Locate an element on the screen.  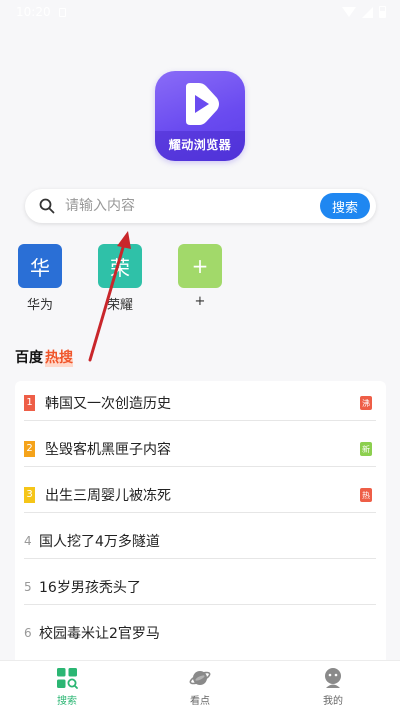
sim-card-icon is located at coordinates (62, 12).